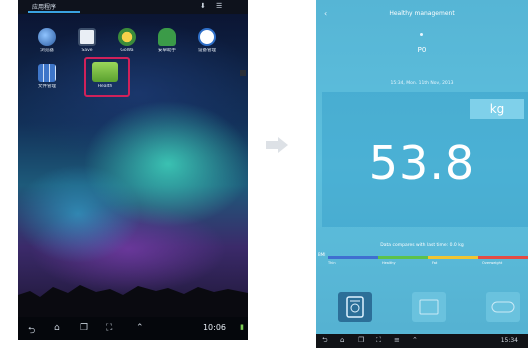 This screenshot has width=528, height=348. Describe the element at coordinates (421, 34) in the screenshot. I see `user-avatar` at that location.